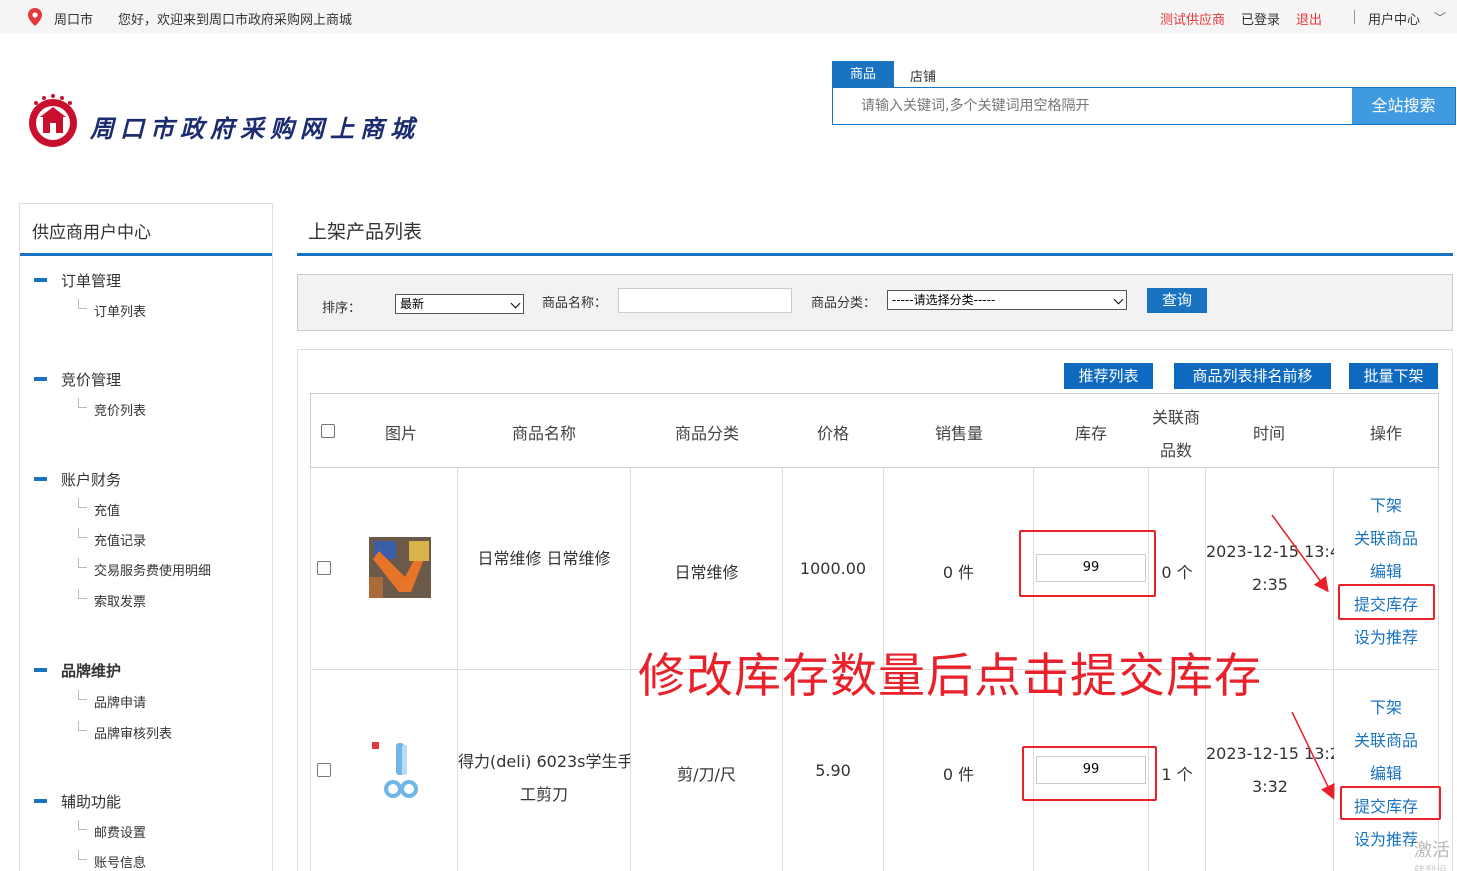 This screenshot has width=1457, height=871. What do you see at coordinates (53, 121) in the screenshot?
I see `logo-emblem-icon` at bounding box center [53, 121].